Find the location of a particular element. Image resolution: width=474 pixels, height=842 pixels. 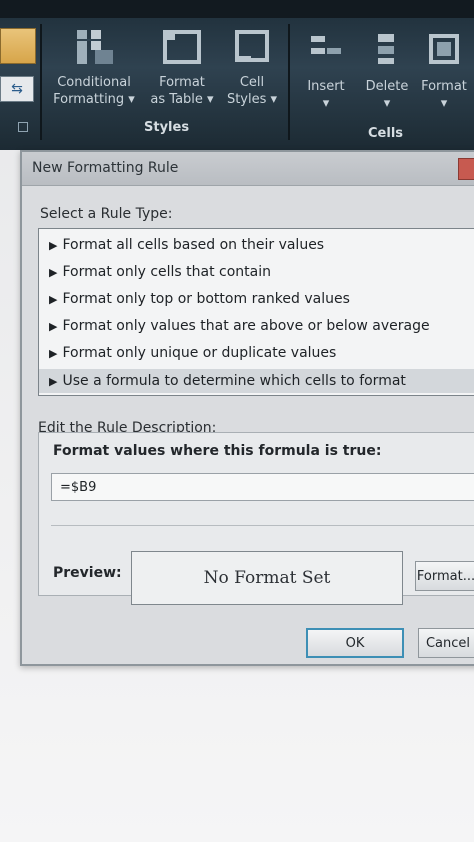

format-as-table-label-2: as Table ▾ is located at coordinates (182, 99).